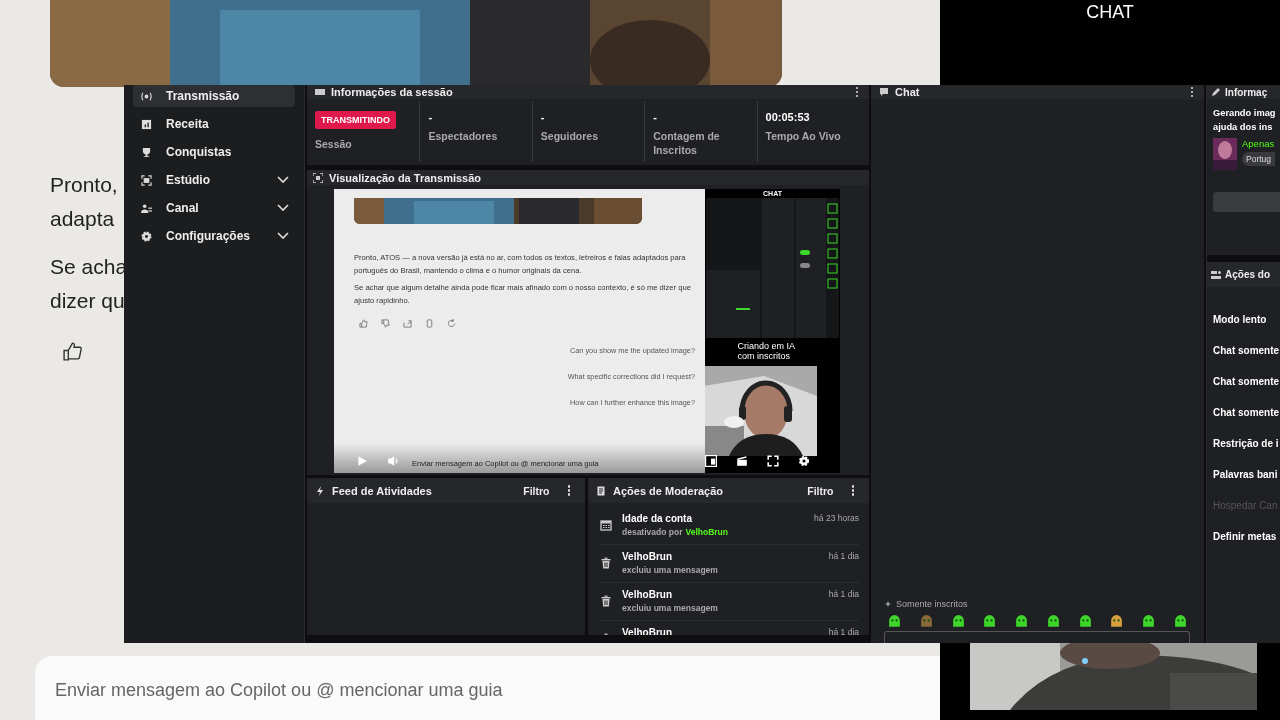 This screenshot has height=720, width=1280. What do you see at coordinates (318, 177) in the screenshot?
I see `preview-icon` at bounding box center [318, 177].